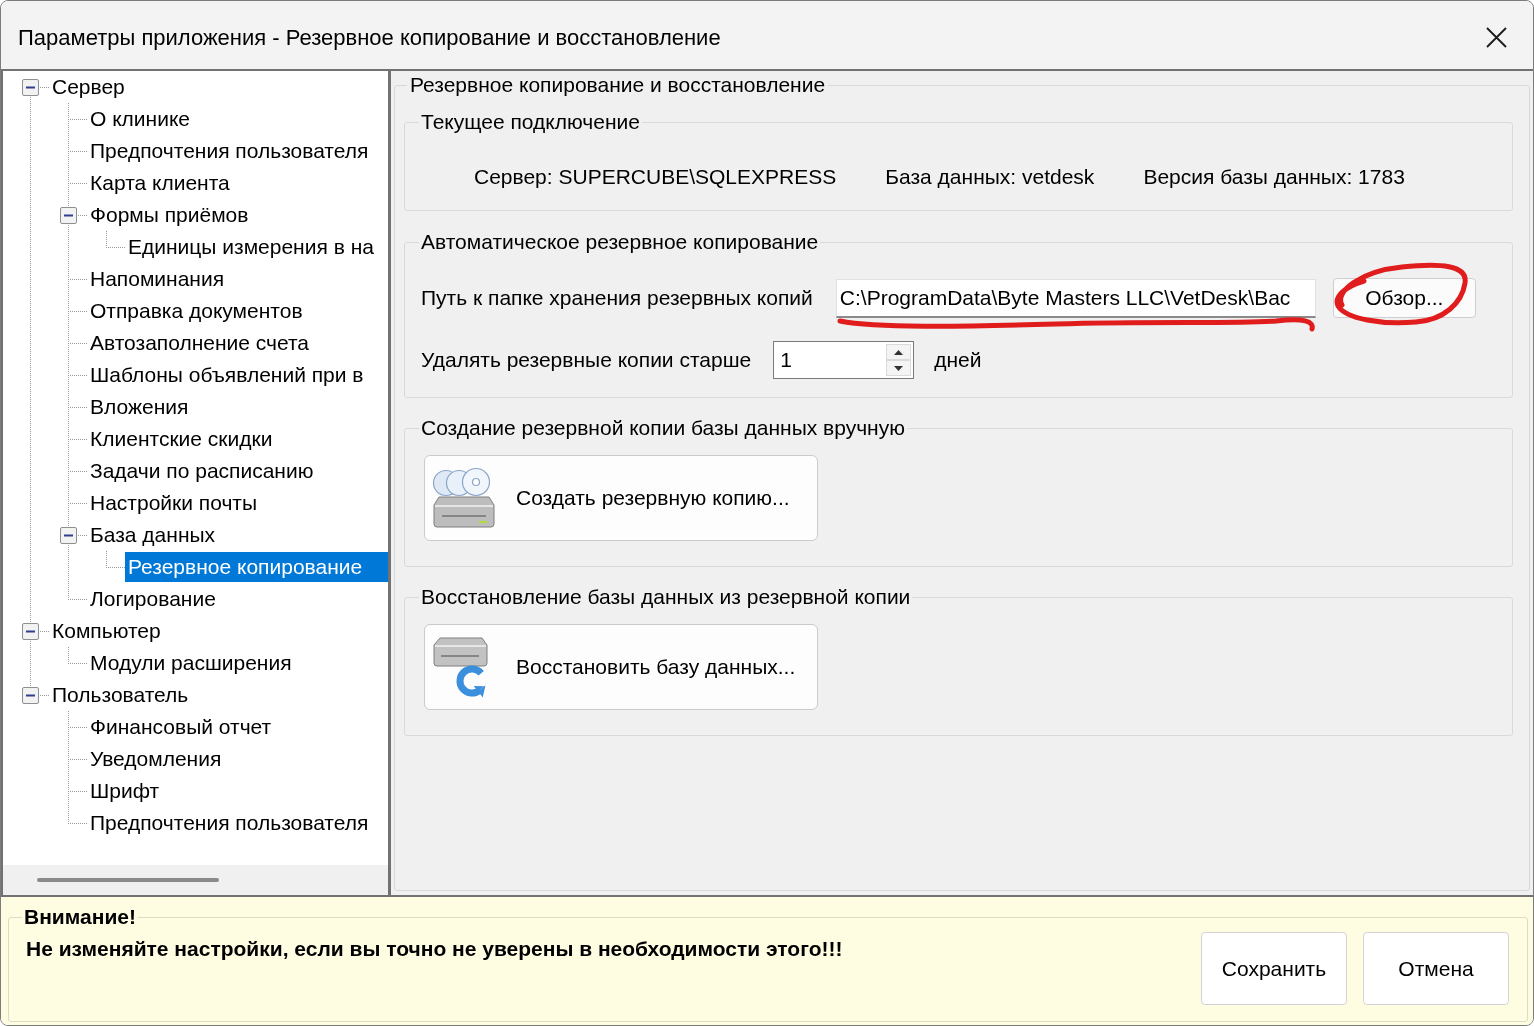 Image resolution: width=1534 pixels, height=1026 pixels. Describe the element at coordinates (530, 122) in the screenshot. I see `group-title: Текущее подключение` at that location.